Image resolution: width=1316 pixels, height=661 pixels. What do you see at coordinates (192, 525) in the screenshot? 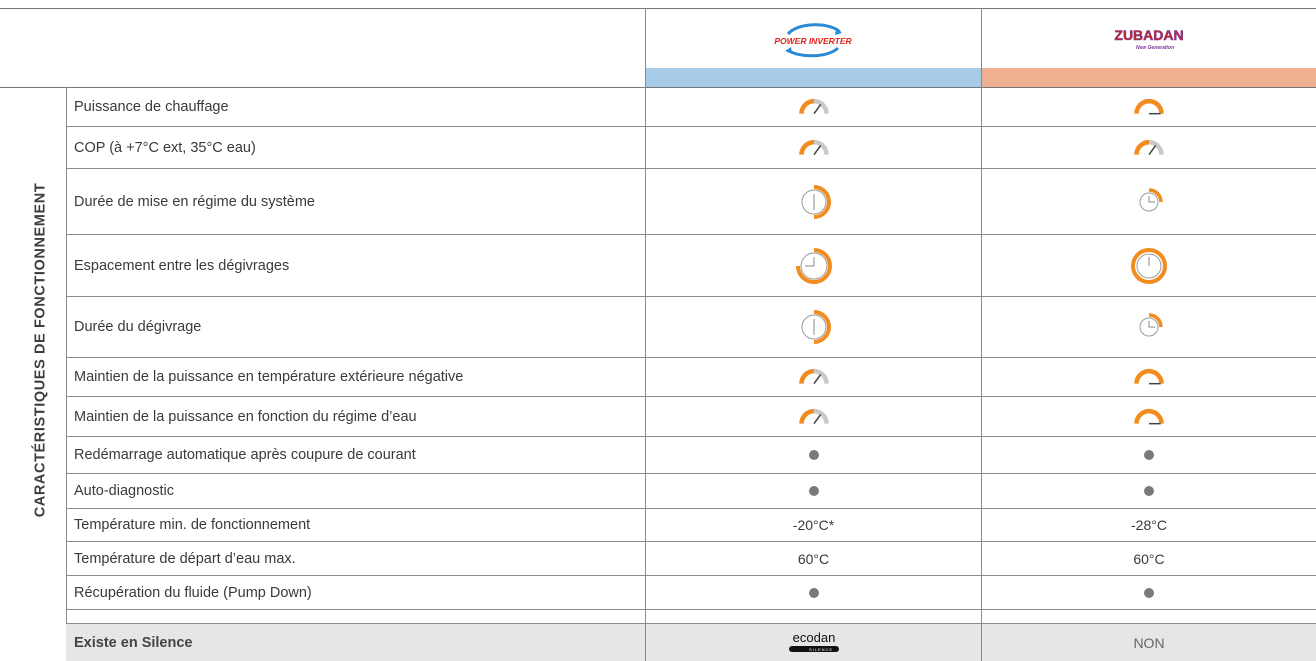
I see `row-label: Température min. de fonctionnement` at bounding box center [192, 525].